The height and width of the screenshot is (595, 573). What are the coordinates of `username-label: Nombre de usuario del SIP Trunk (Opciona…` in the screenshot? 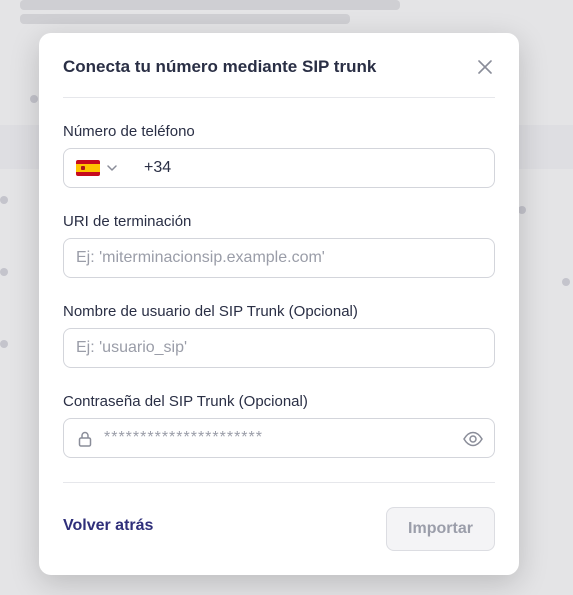 It's located at (210, 311).